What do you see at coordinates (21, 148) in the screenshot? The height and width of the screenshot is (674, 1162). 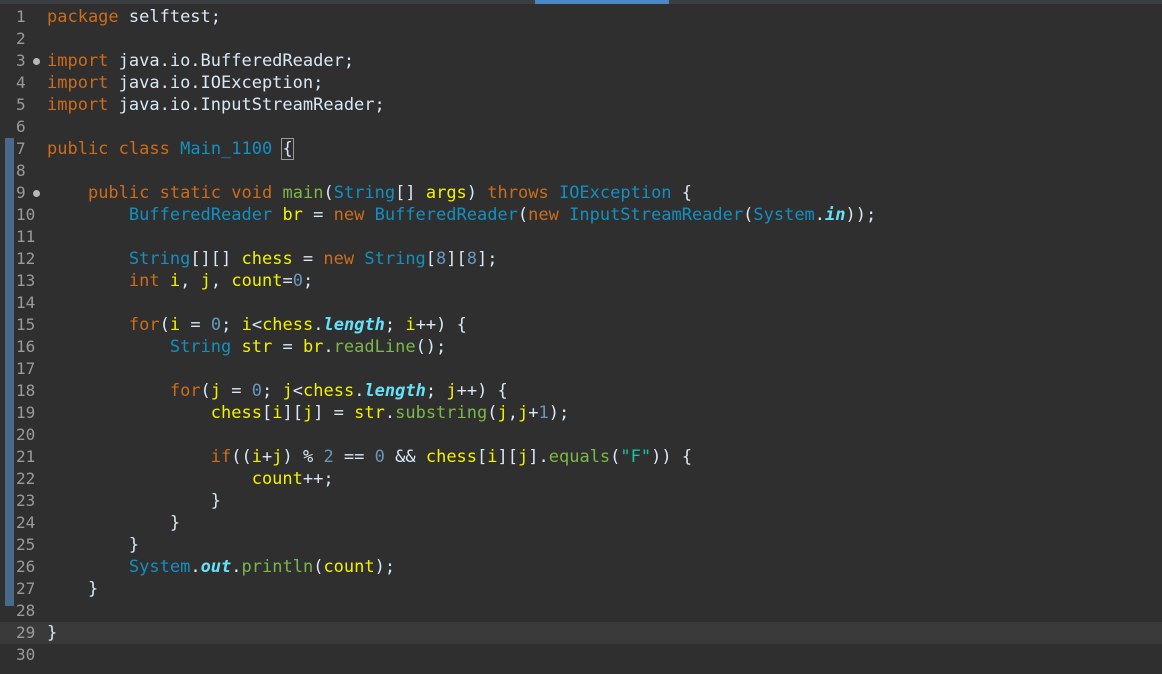 I see `line-number: 7` at bounding box center [21, 148].